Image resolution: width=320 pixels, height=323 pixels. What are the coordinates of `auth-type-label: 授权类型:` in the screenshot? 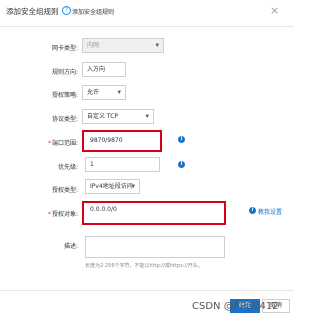 It's located at (64, 190).